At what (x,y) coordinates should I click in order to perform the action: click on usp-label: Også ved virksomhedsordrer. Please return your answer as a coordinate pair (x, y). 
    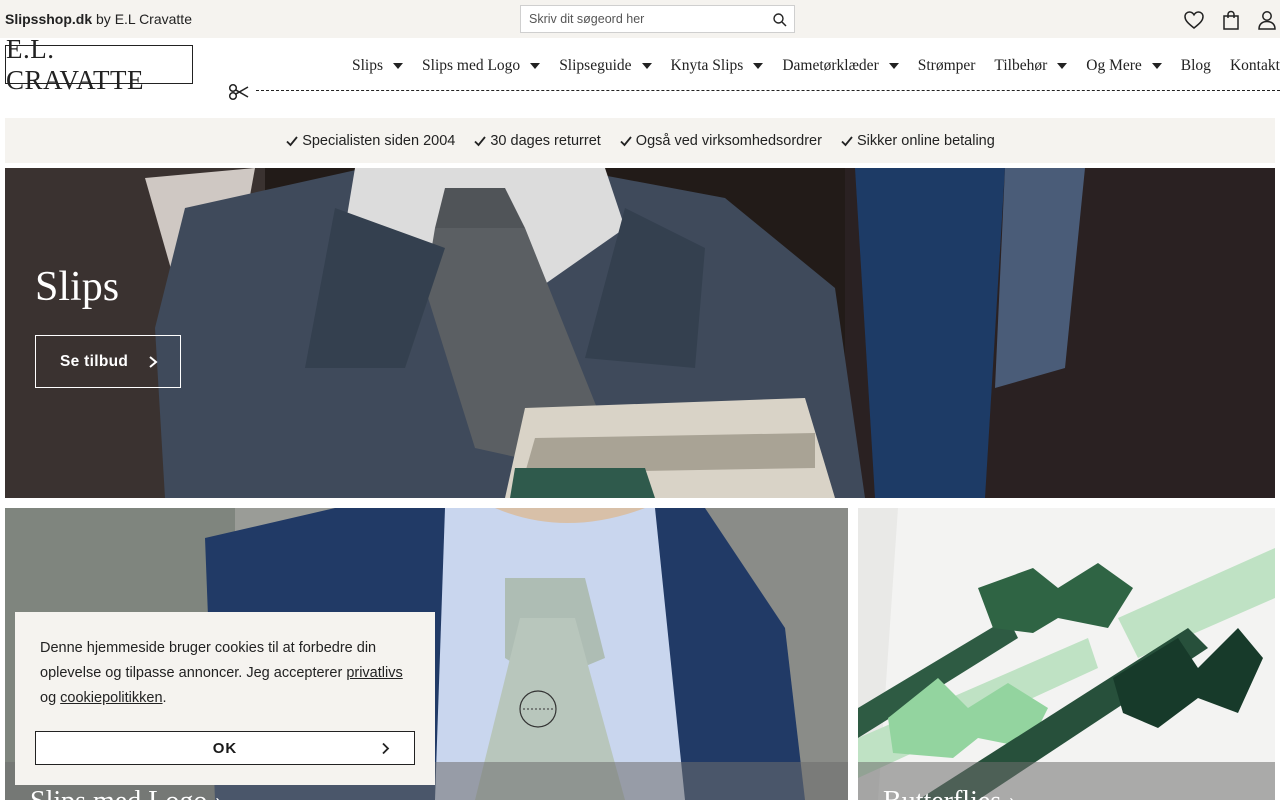
    Looking at the image, I should click on (728, 140).